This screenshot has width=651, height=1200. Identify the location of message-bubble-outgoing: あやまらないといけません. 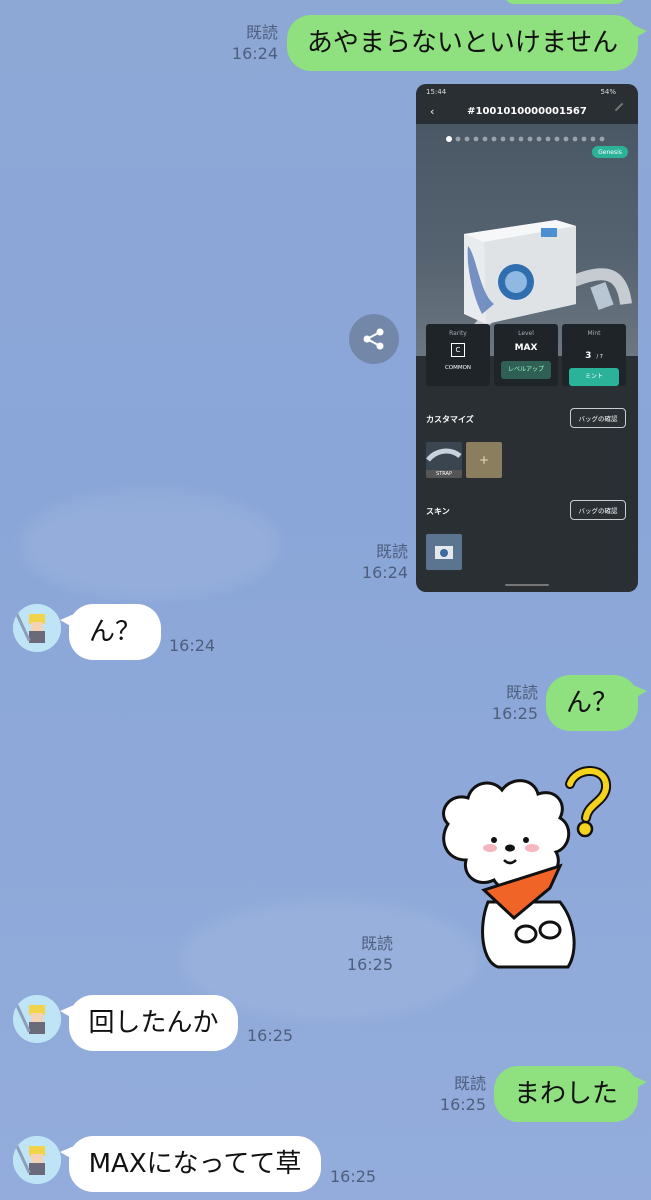
(467, 43).